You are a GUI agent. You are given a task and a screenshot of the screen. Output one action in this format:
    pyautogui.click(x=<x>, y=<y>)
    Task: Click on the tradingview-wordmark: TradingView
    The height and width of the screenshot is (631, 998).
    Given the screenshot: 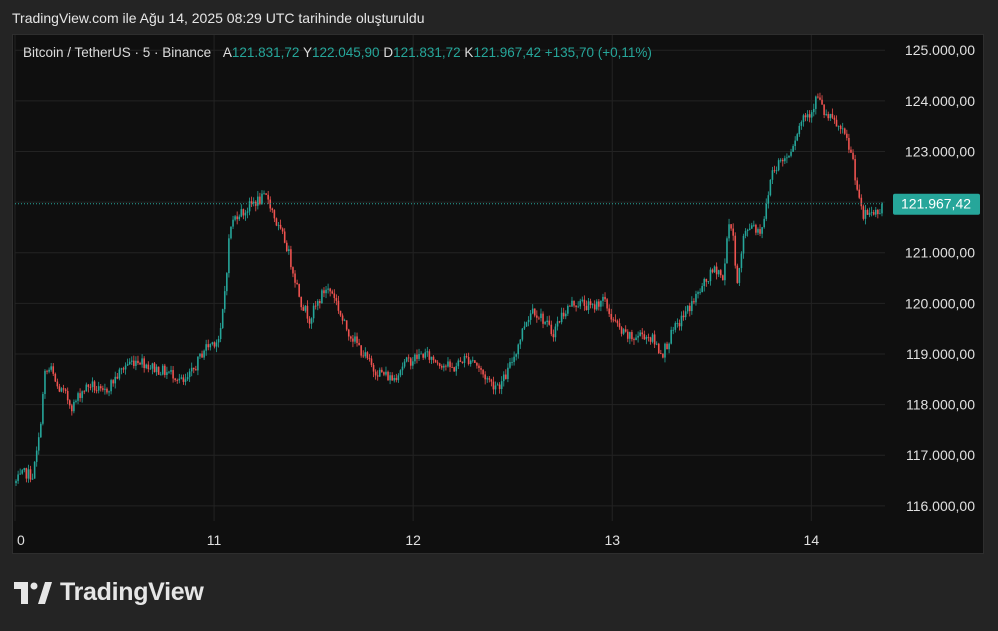 What is the action you would take?
    pyautogui.click(x=132, y=592)
    